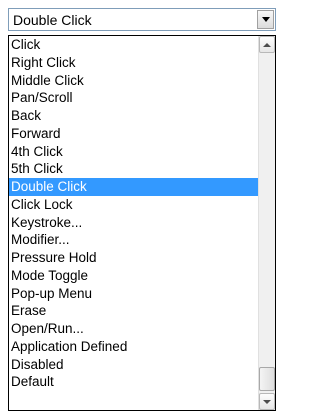 The image size is (320, 417). I want to click on list-item: Click Lock, so click(134, 205).